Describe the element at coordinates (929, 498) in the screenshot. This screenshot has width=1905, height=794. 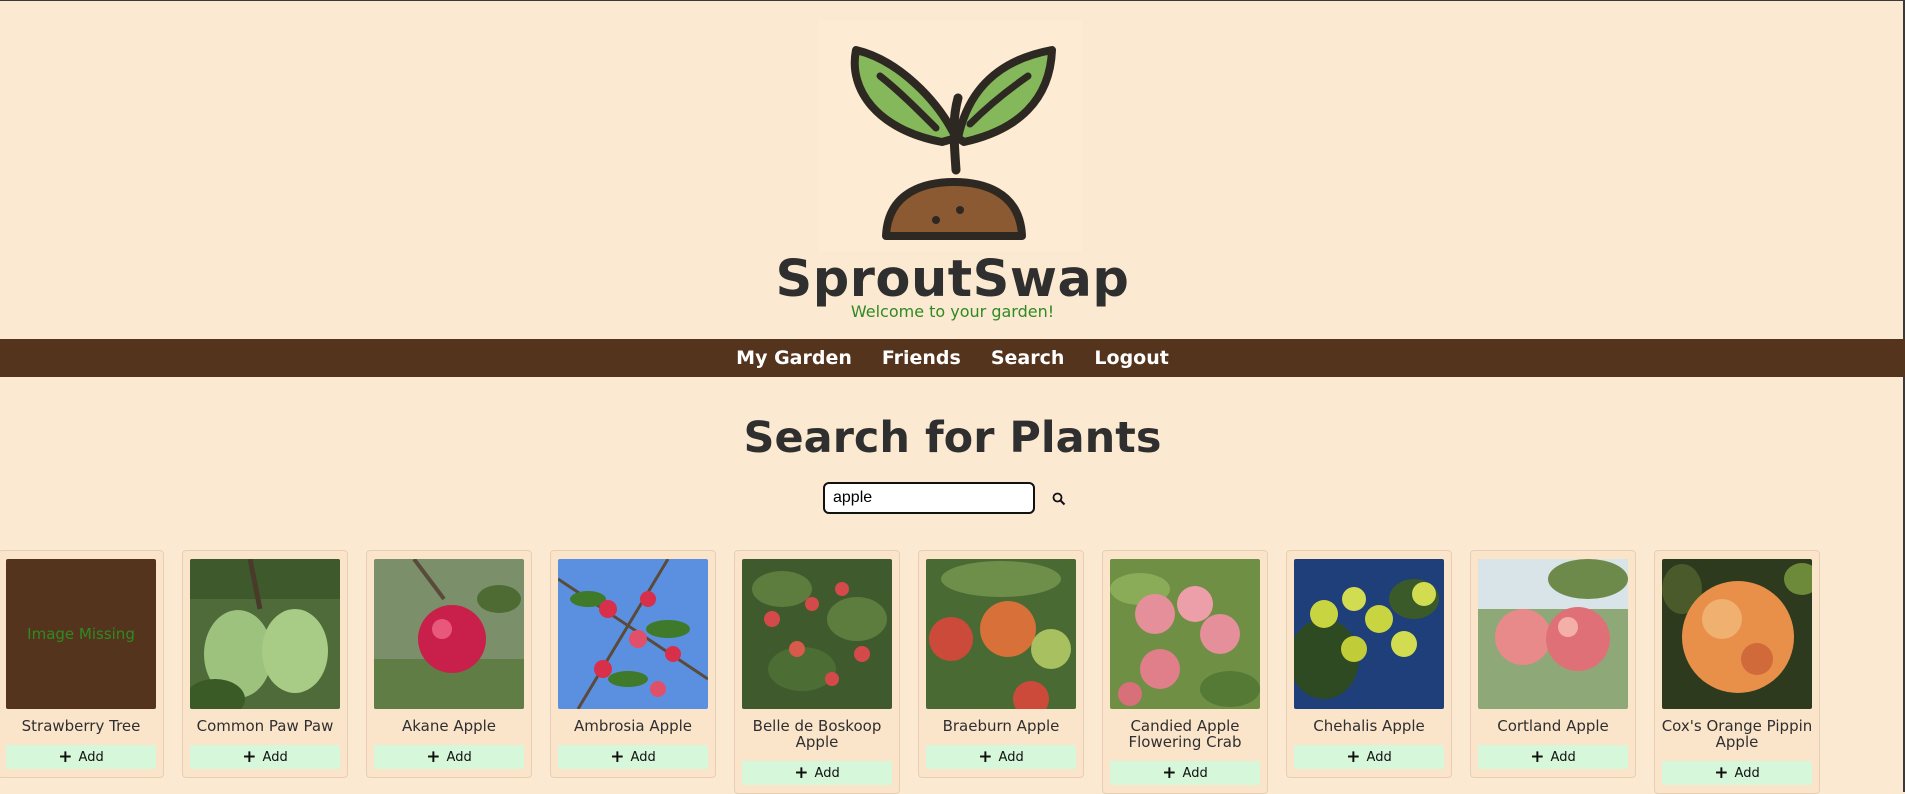
I see `search-input` at that location.